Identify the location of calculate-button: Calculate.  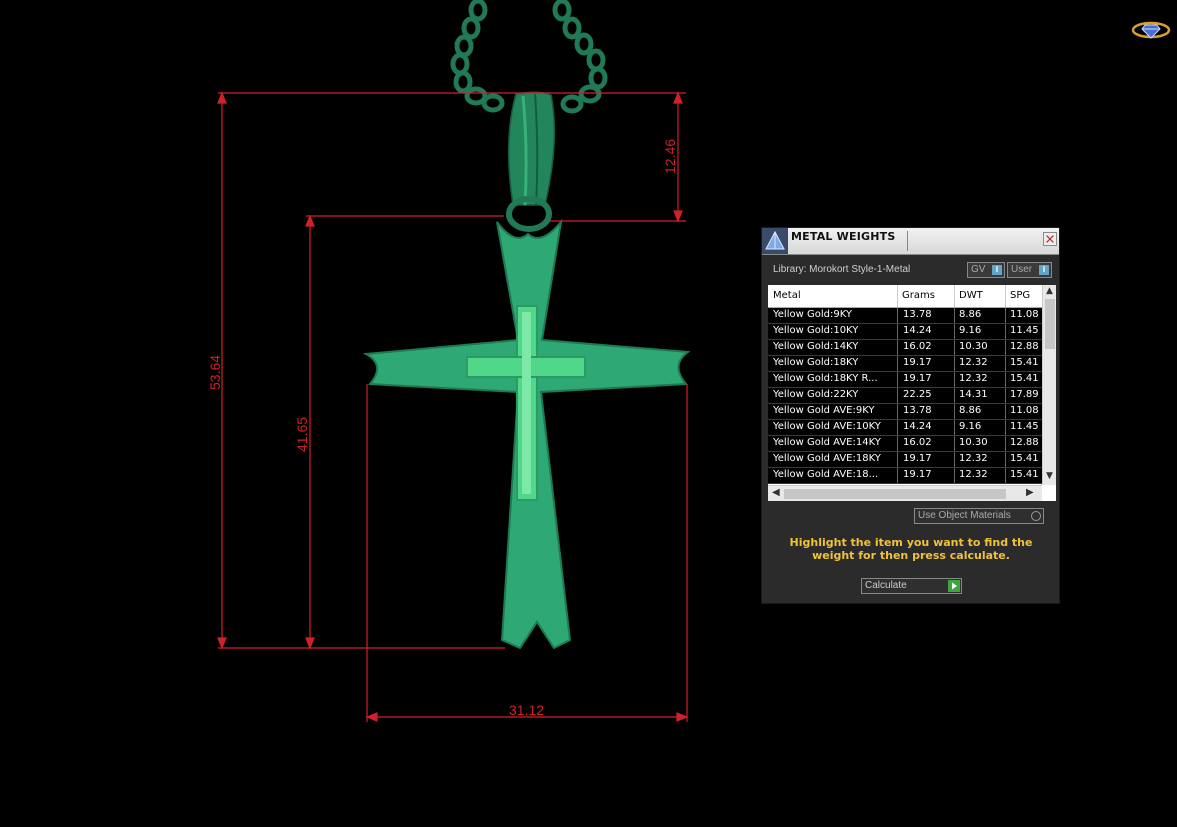
(911, 586).